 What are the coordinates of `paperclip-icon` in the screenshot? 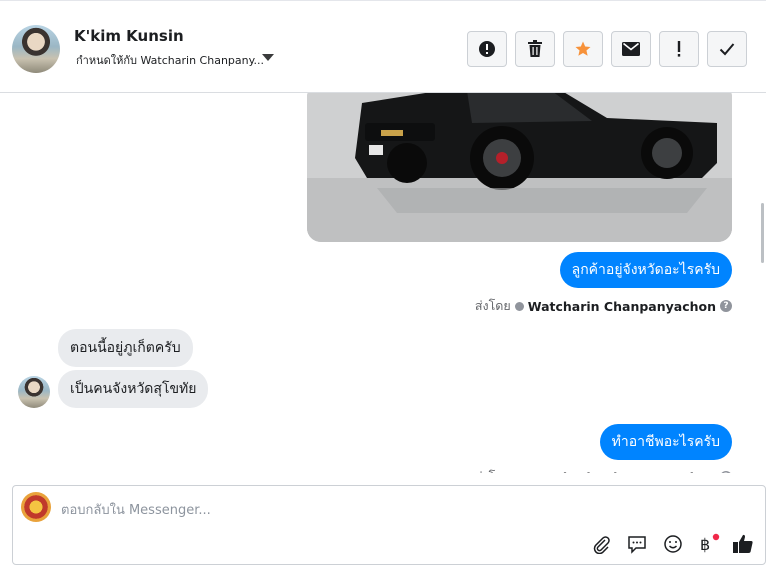 It's located at (601, 545).